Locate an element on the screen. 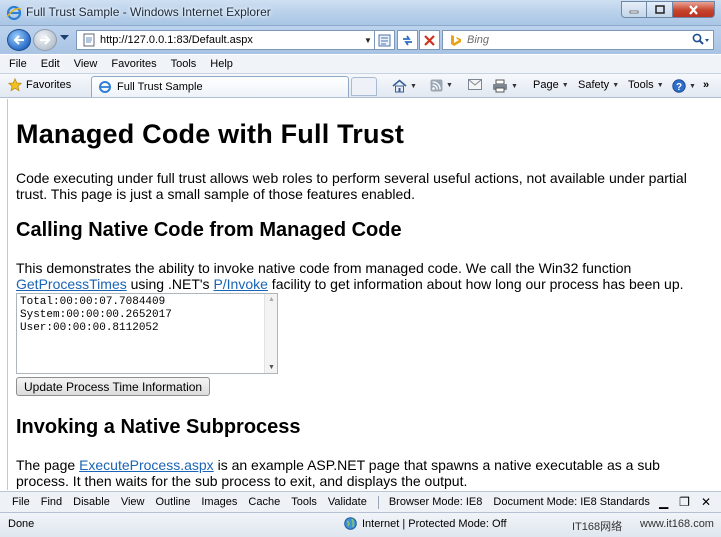 Image resolution: width=721 pixels, height=537 pixels. menu-bar: File Edit View Favorites Tools Help is located at coordinates (360, 64).